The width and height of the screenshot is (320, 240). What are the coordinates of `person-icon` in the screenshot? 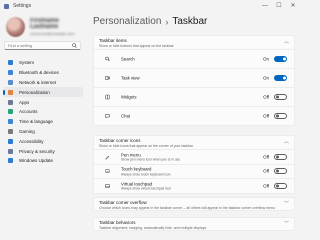 It's located at (10, 112).